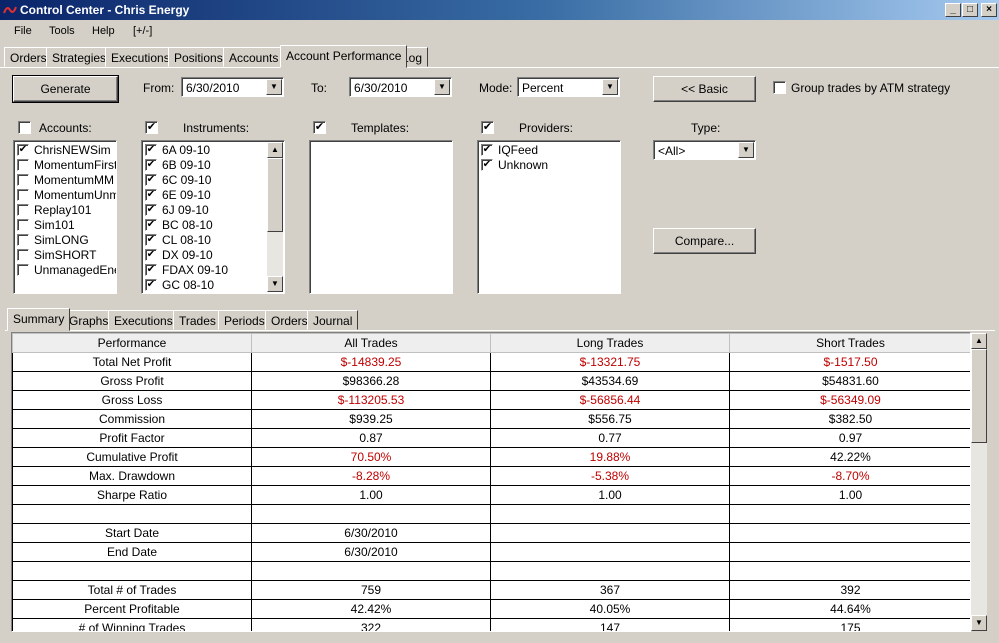 This screenshot has height=643, width=999. I want to click on group-trades-checkbox, so click(779, 87).